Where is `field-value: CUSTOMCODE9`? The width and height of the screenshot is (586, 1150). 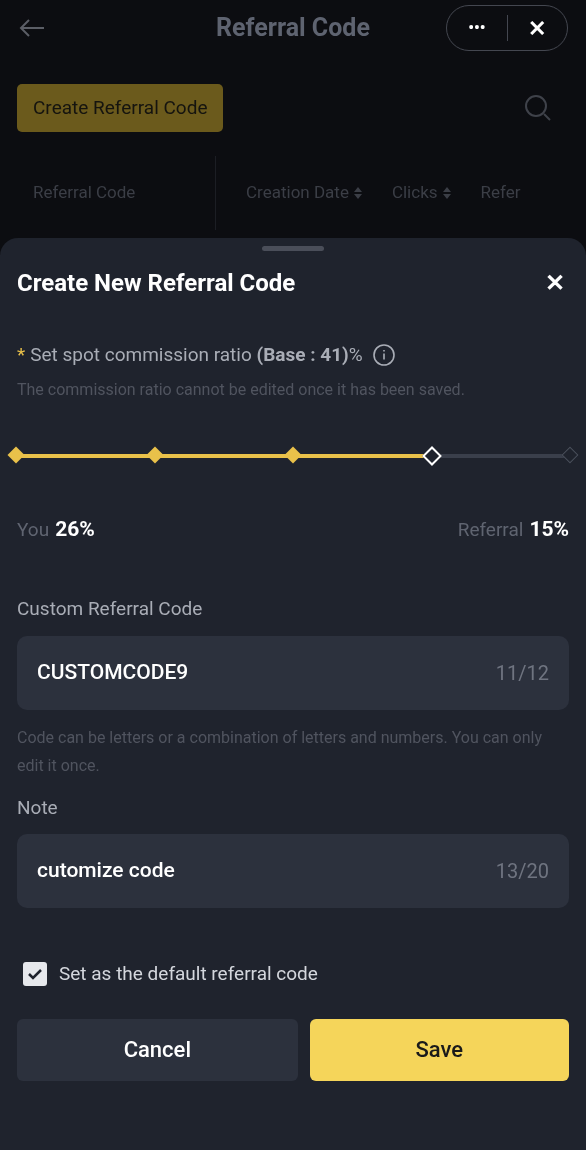
field-value: CUSTOMCODE9 is located at coordinates (113, 672).